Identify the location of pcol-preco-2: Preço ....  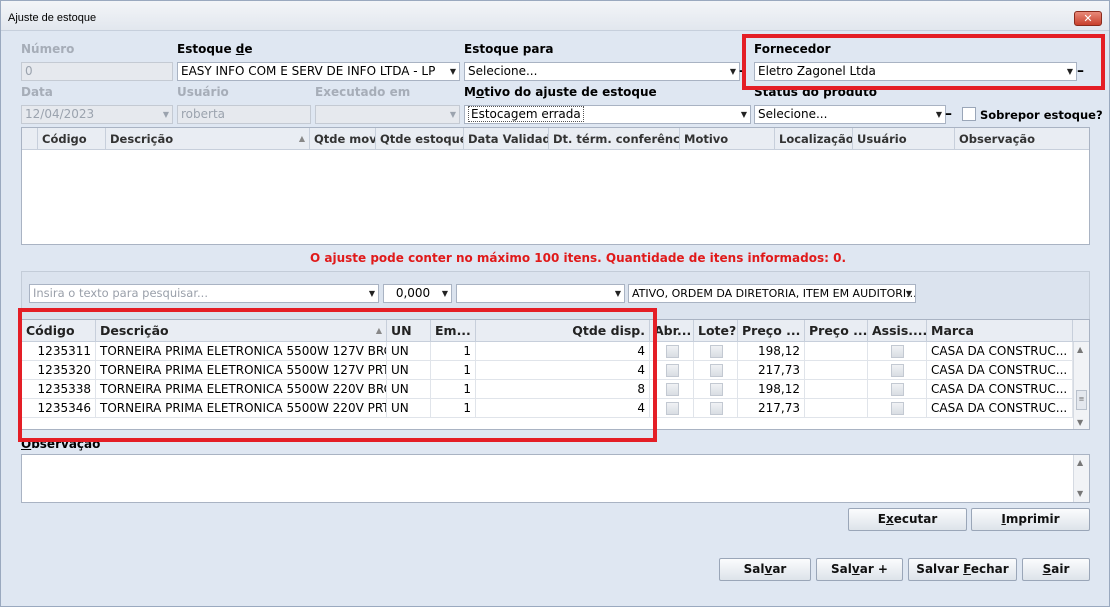
(836, 331).